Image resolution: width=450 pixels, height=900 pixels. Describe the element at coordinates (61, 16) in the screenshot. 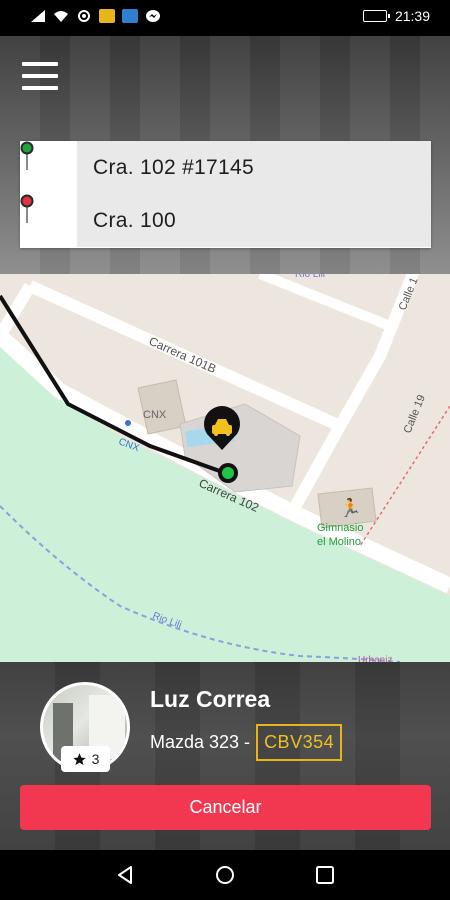

I see `wifi-icon` at that location.